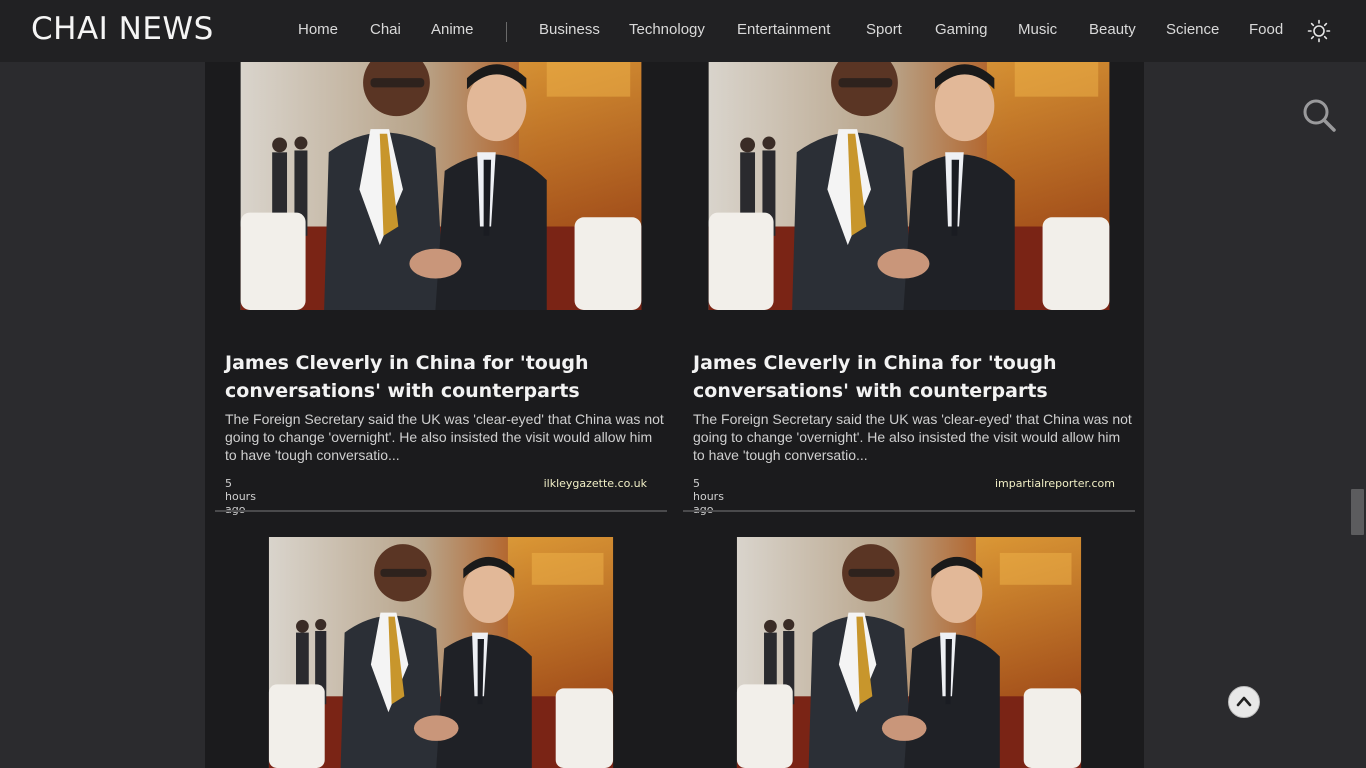 This screenshot has width=1366, height=768. What do you see at coordinates (318, 29) in the screenshot?
I see `nav-item-home: Home` at bounding box center [318, 29].